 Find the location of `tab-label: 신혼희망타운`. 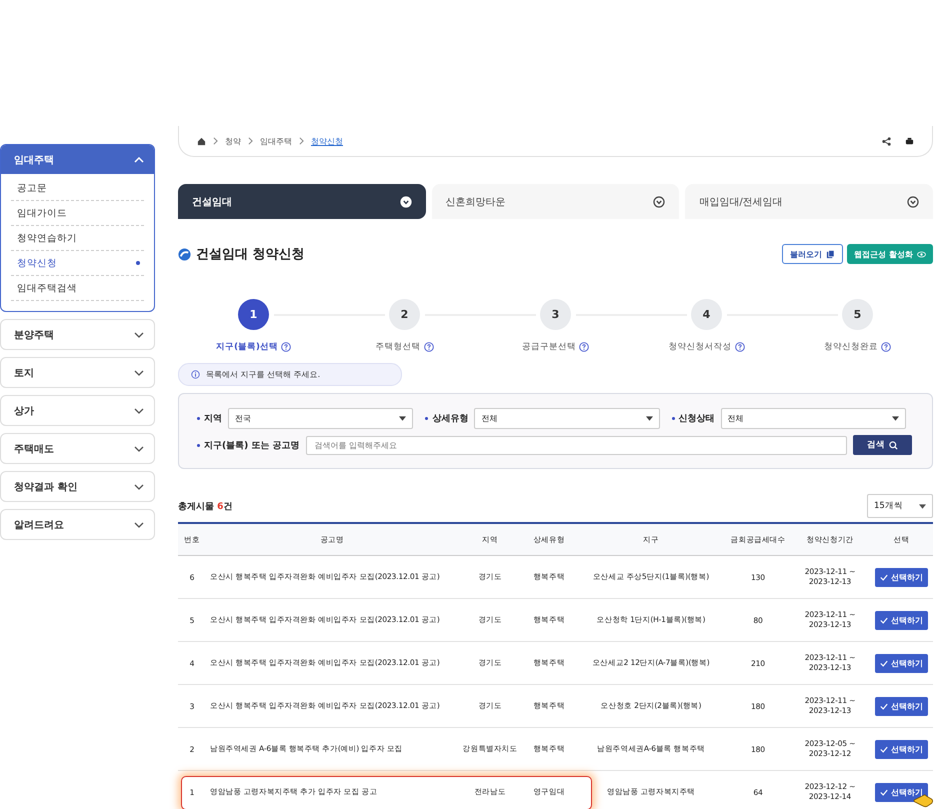

tab-label: 신혼희망타운 is located at coordinates (476, 202).